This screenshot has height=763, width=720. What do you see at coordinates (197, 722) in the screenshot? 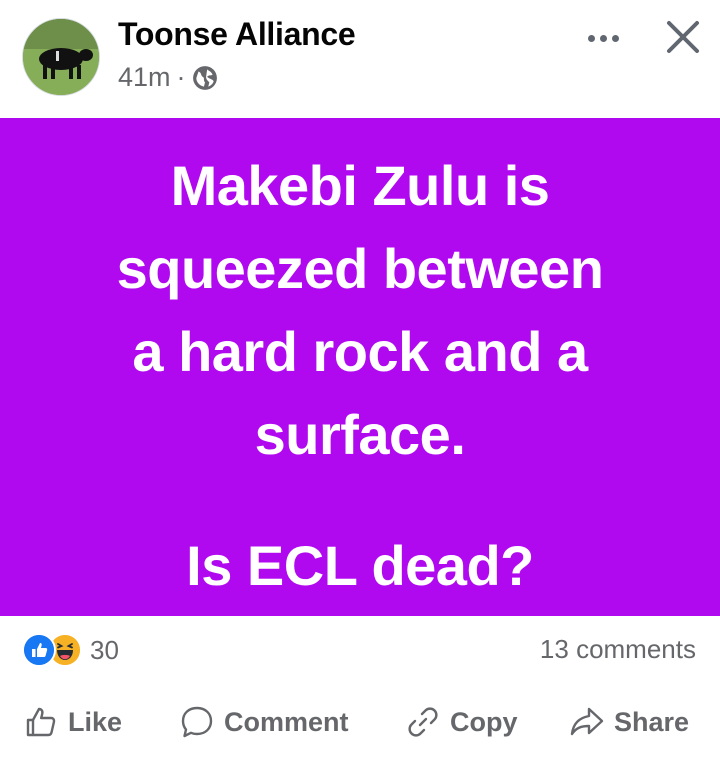
I see `comment-icon` at bounding box center [197, 722].